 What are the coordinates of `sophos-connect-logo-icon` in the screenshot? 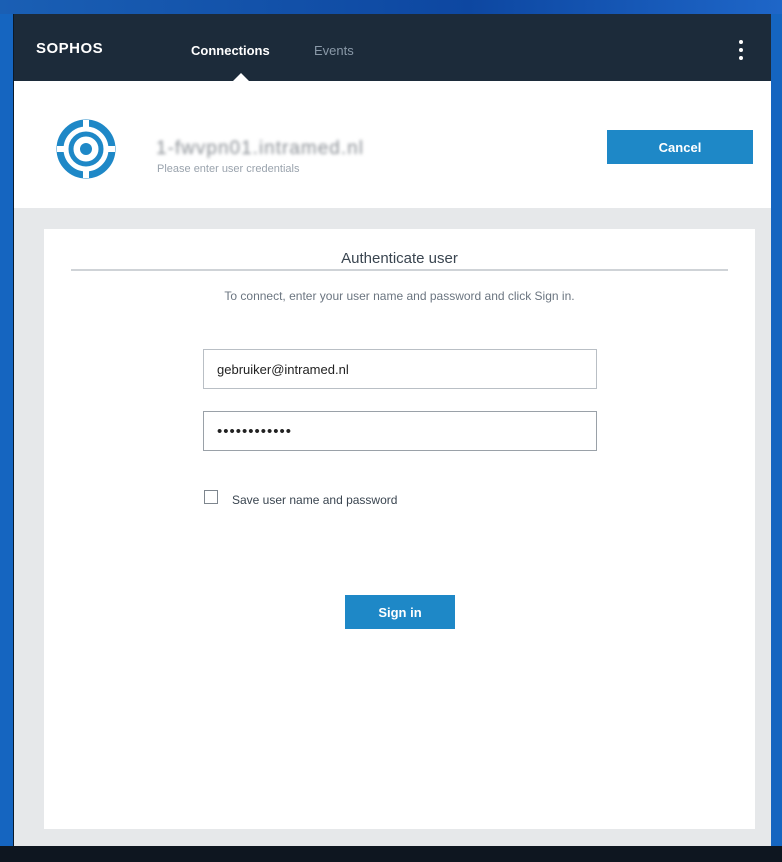 It's located at (86, 149).